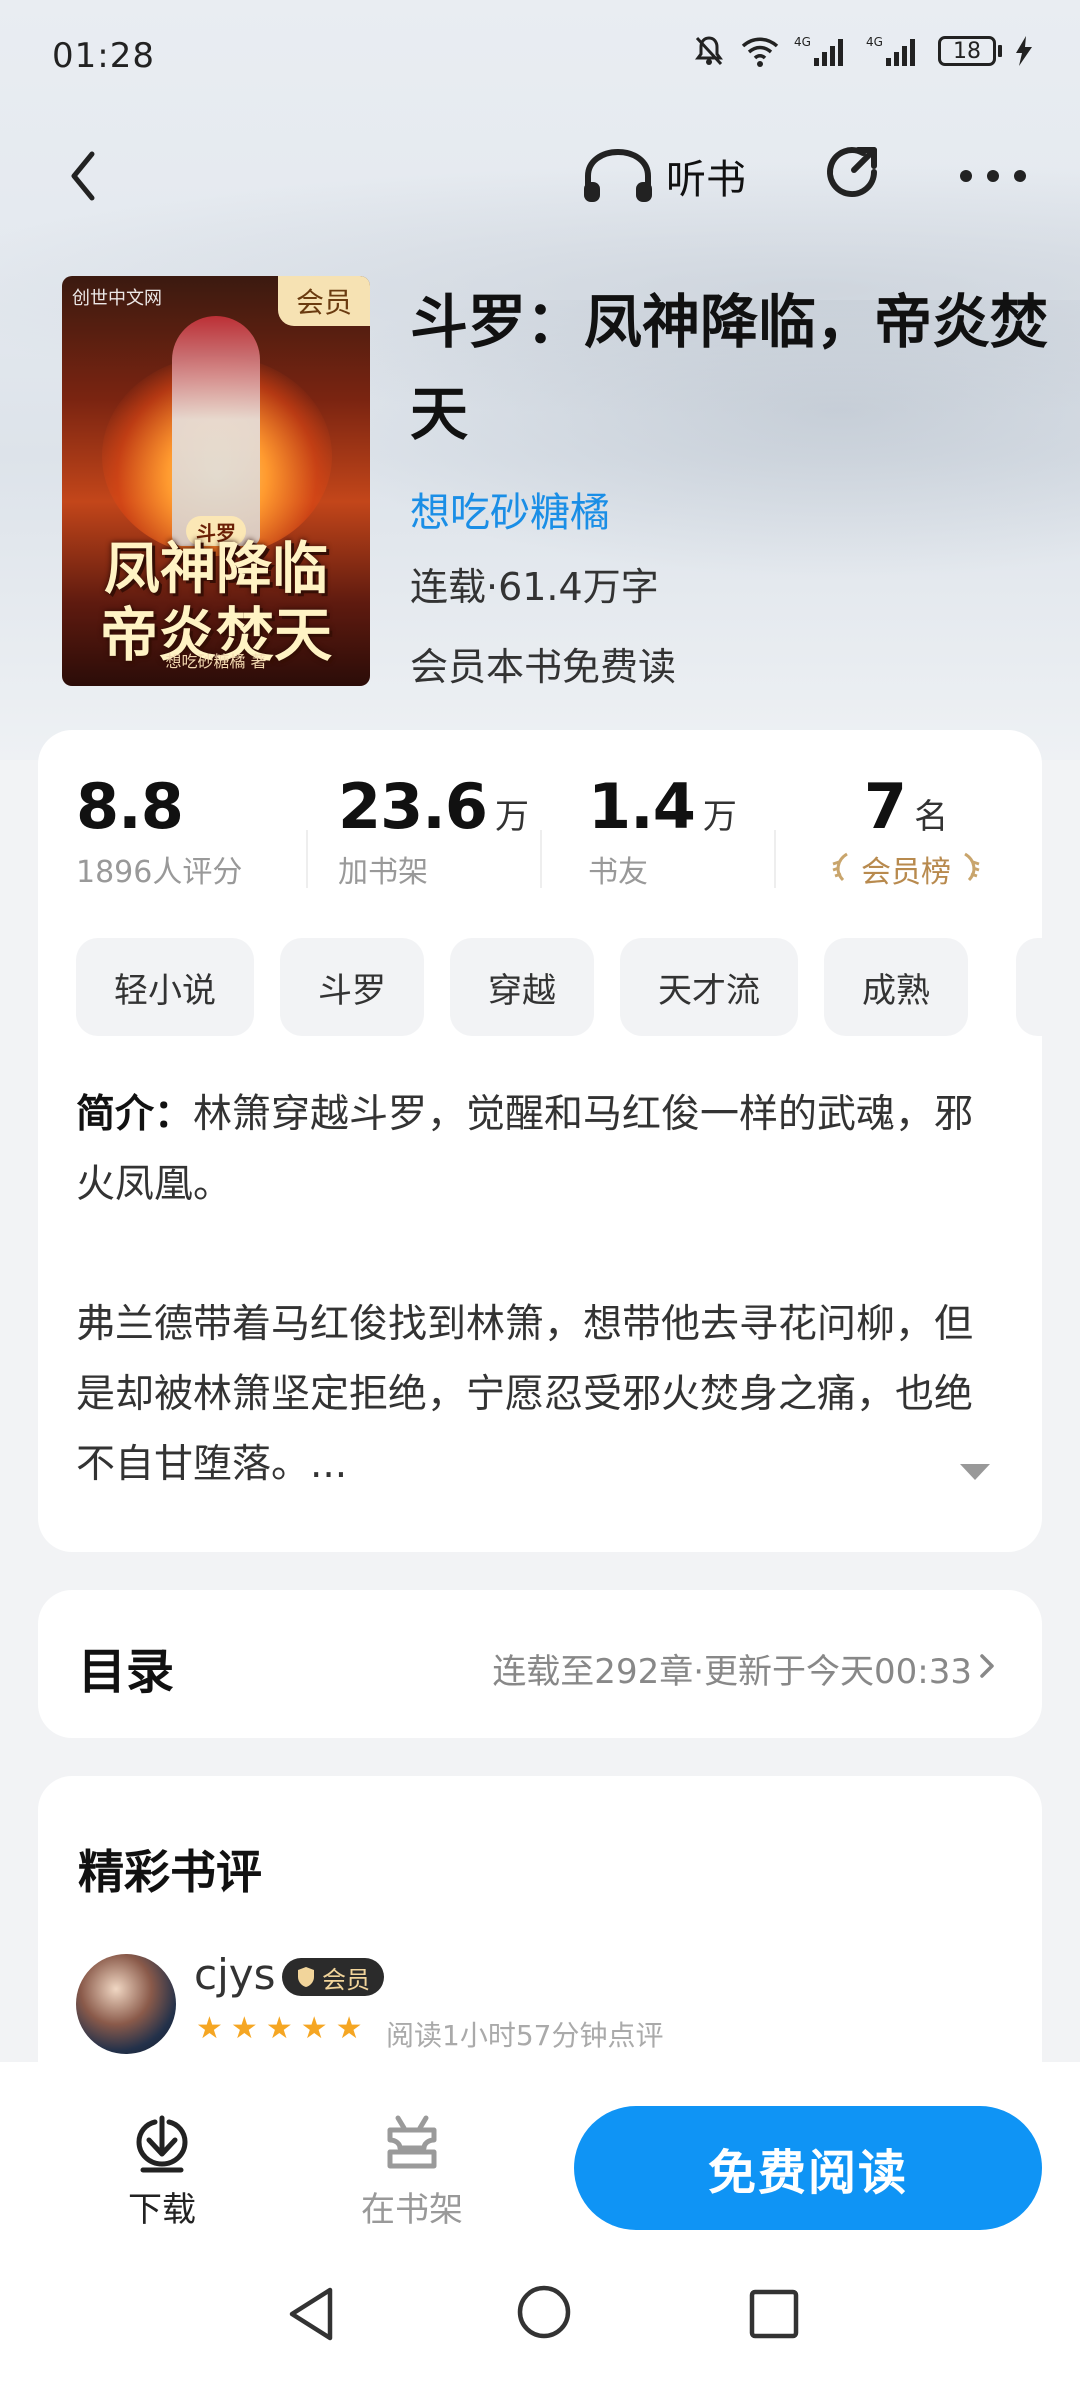 This screenshot has height=2388, width=1080. I want to click on avatar, so click(126, 2004).